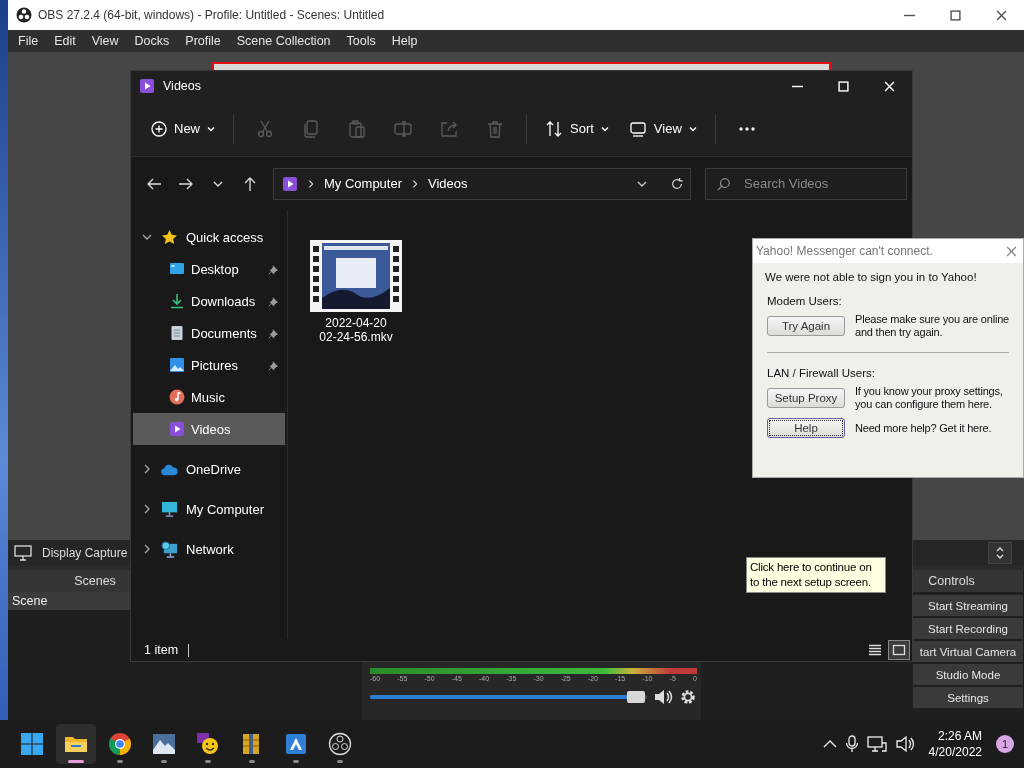  What do you see at coordinates (806, 183) in the screenshot?
I see `search-field: Search Videos` at bounding box center [806, 183].